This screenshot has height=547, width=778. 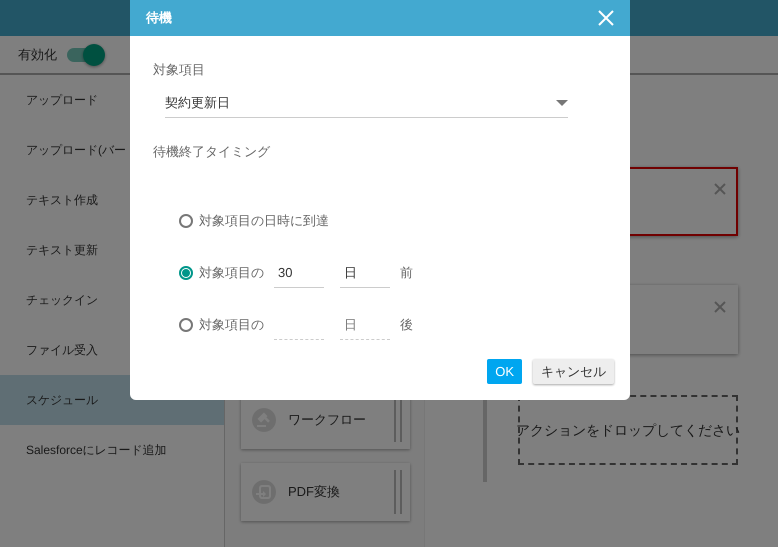 I want to click on caret-icon, so click(x=562, y=103).